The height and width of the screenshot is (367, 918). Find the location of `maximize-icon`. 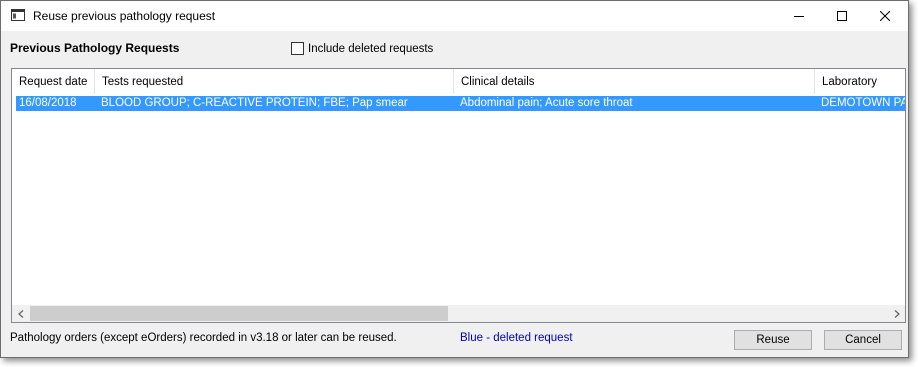

maximize-icon is located at coordinates (842, 16).